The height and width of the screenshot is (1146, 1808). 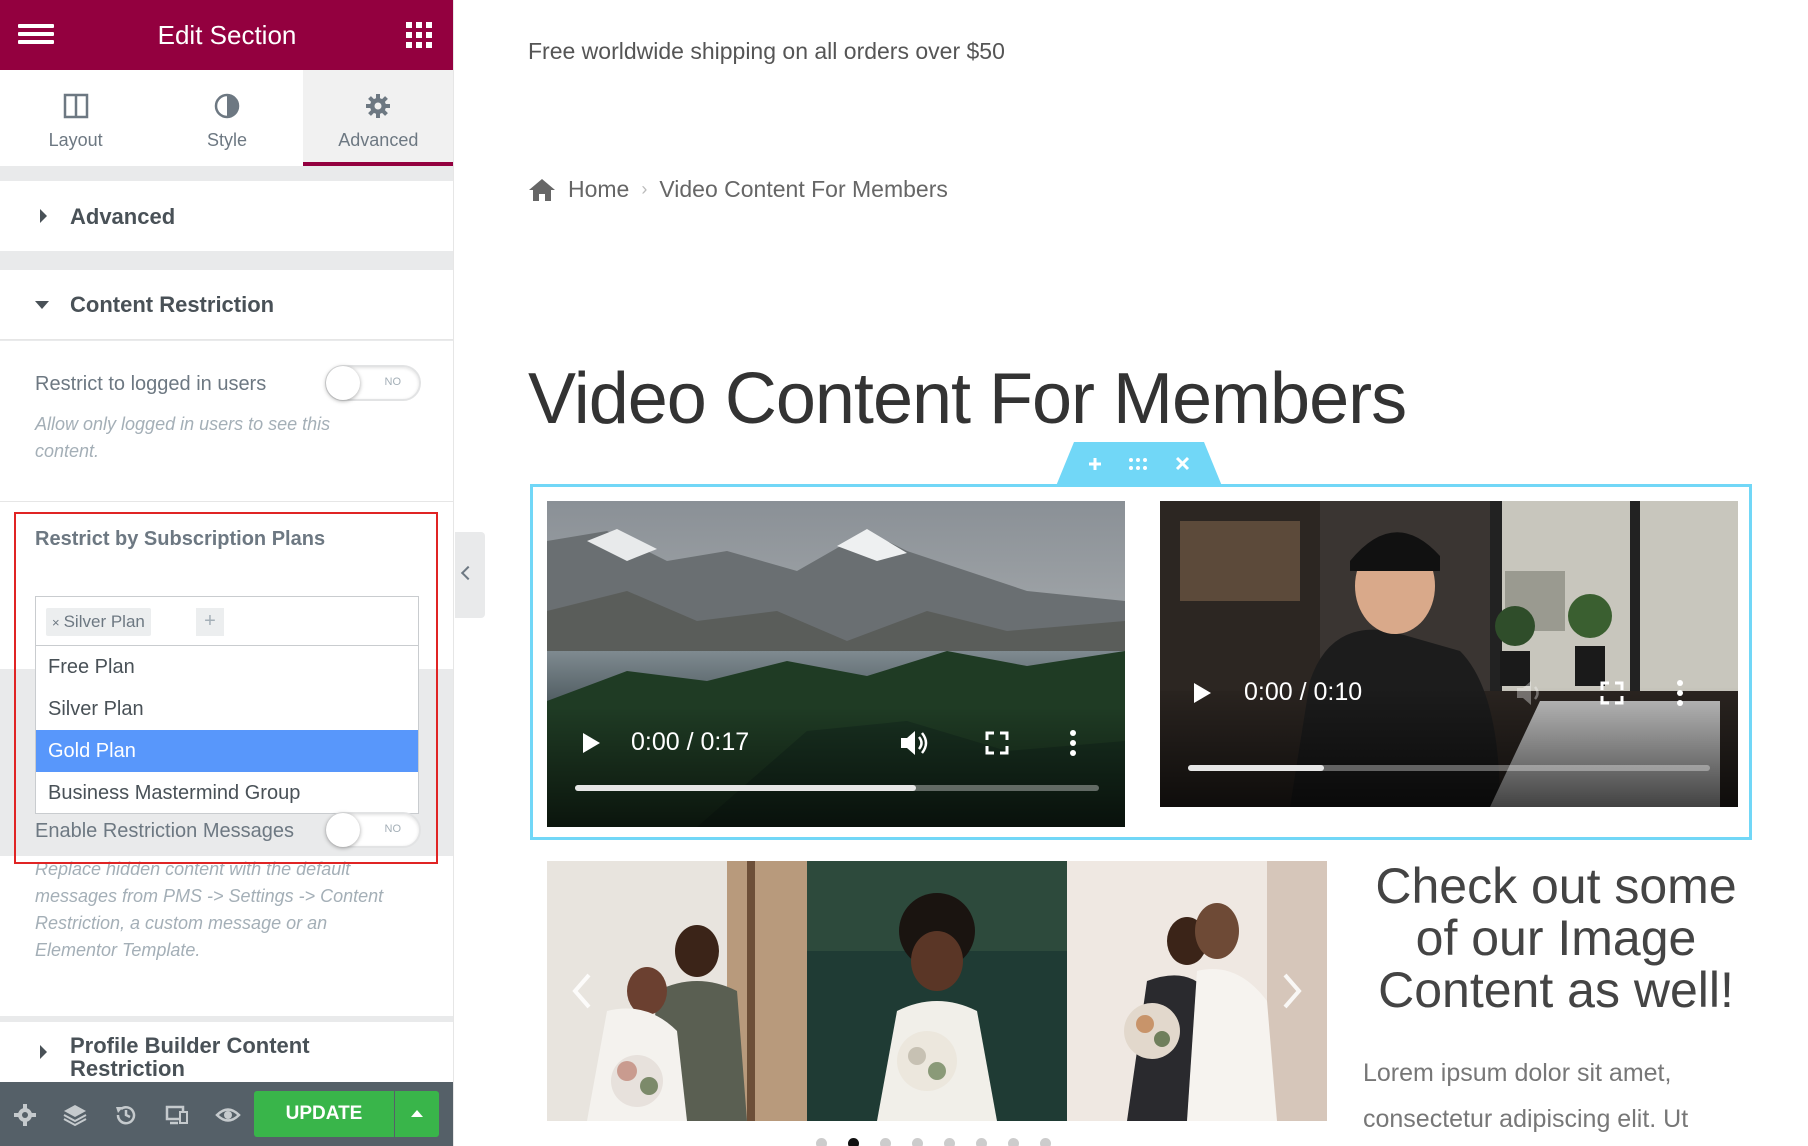 I want to click on bride-forest-image, so click(x=937, y=991).